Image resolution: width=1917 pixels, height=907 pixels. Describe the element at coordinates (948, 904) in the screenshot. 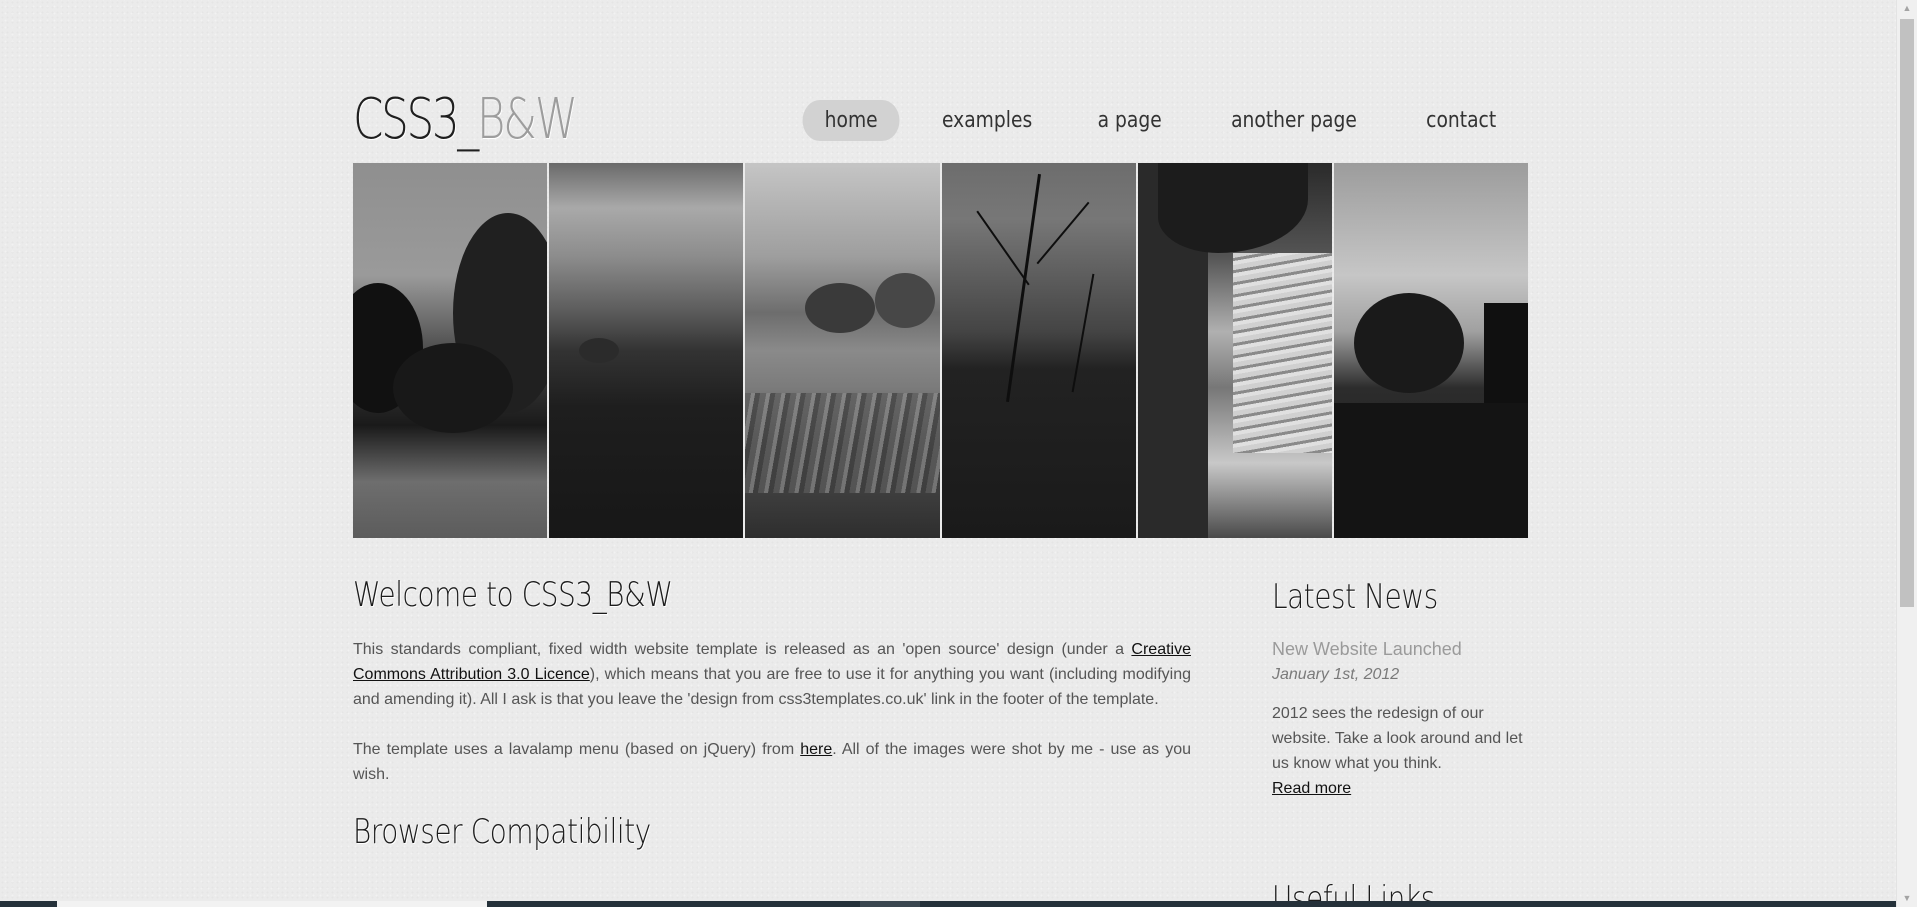

I see `bottom-strip` at that location.